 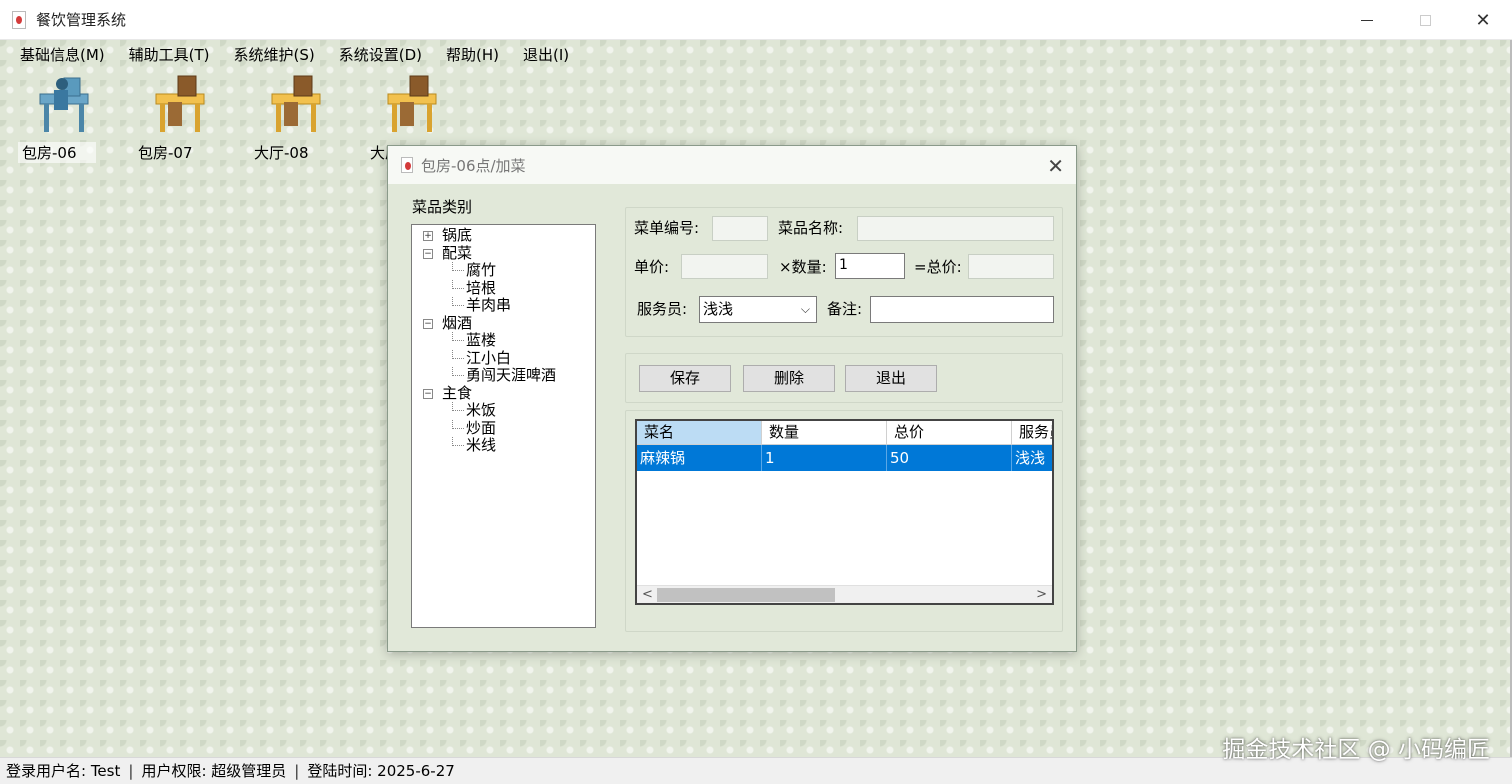 What do you see at coordinates (949, 433) in the screenshot?
I see `column-header-total: 总价` at bounding box center [949, 433].